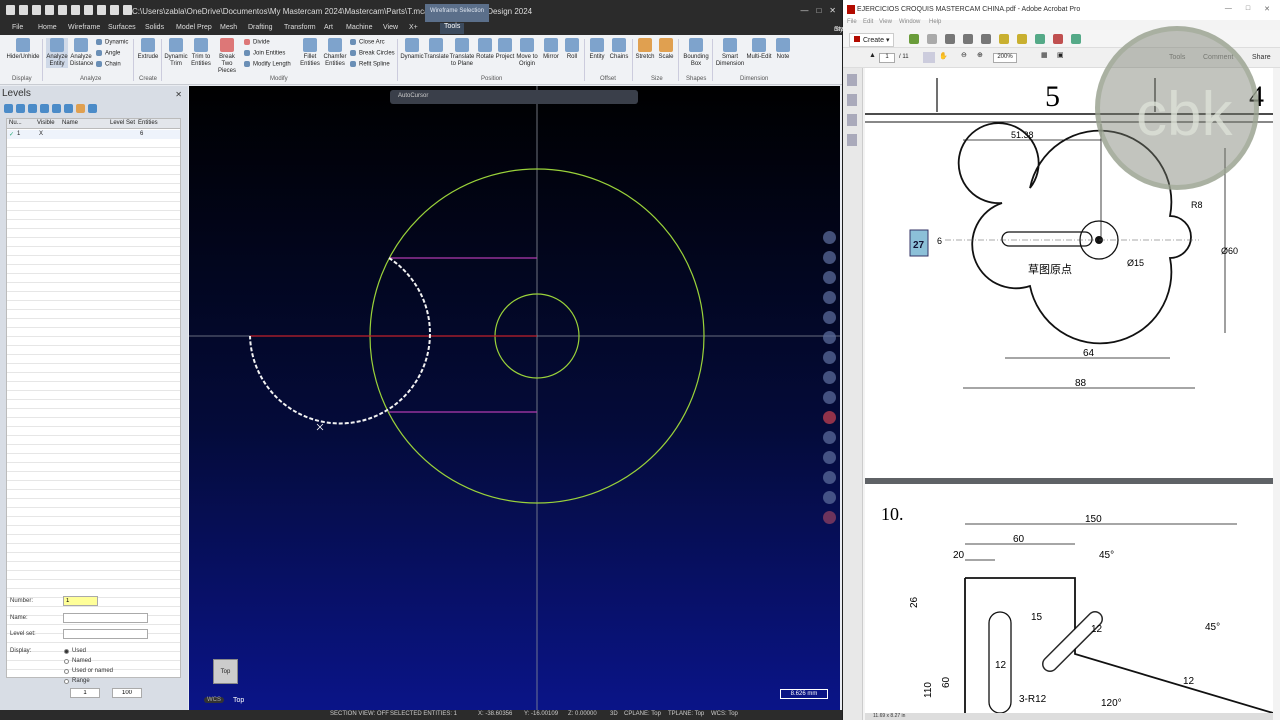 The height and width of the screenshot is (720, 1280). What do you see at coordinates (597, 49) in the screenshot?
I see `offset-entity-button: Entity` at bounding box center [597, 49].